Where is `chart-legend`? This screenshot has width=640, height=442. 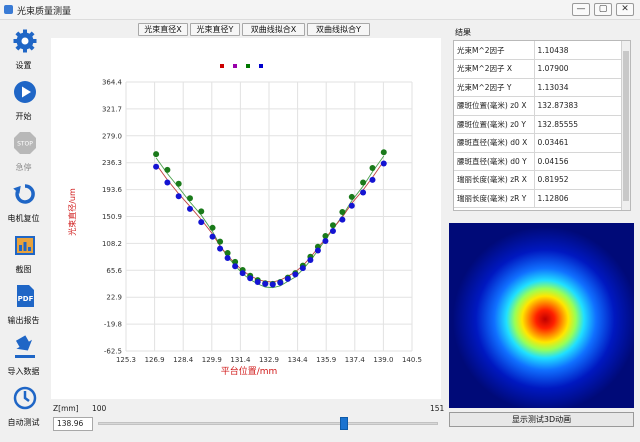
chart-legend is located at coordinates (241, 66).